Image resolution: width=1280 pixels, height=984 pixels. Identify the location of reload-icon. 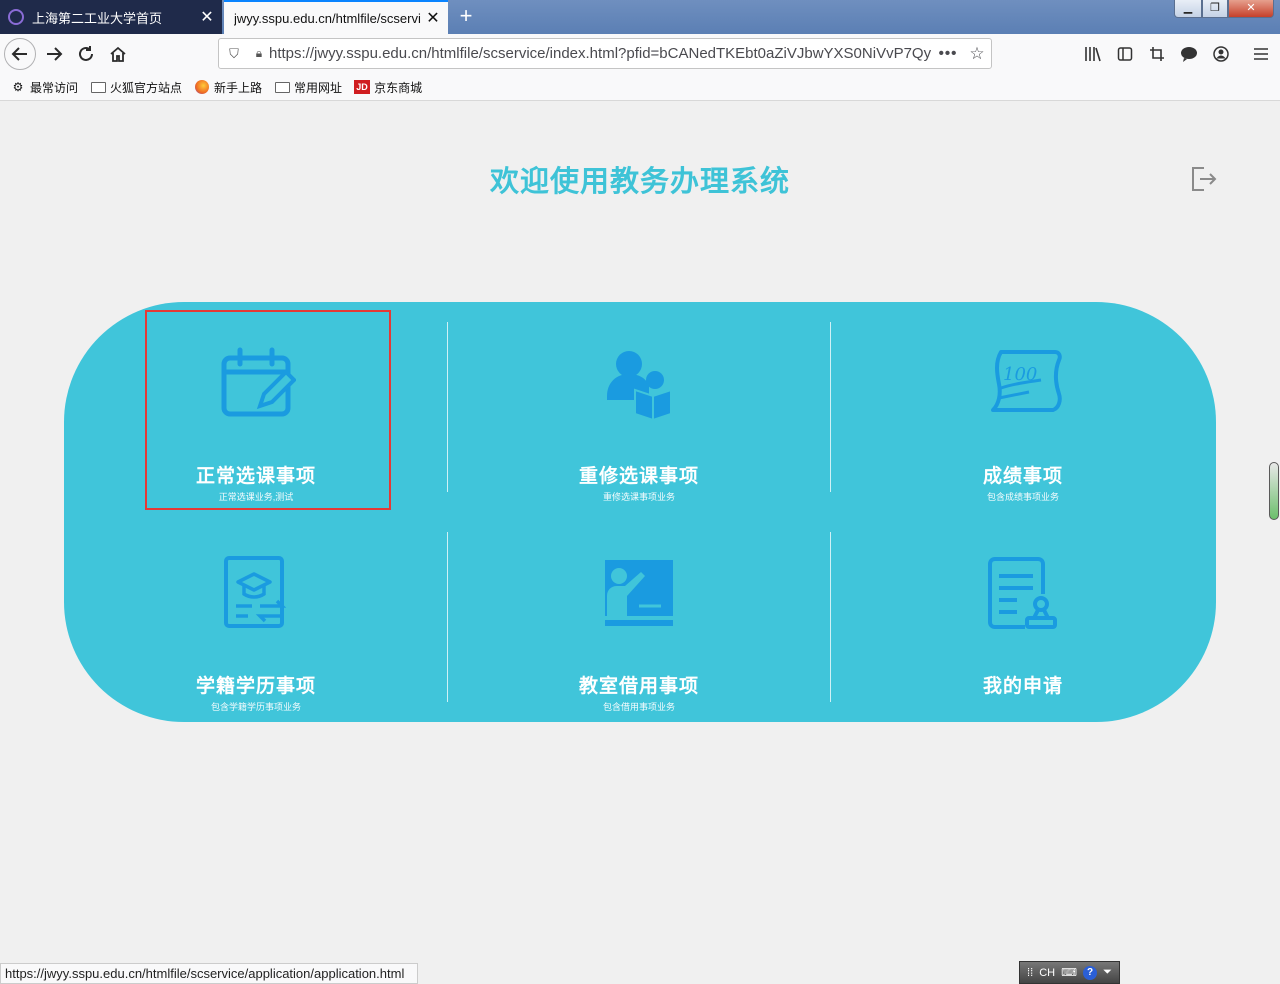
(86, 53).